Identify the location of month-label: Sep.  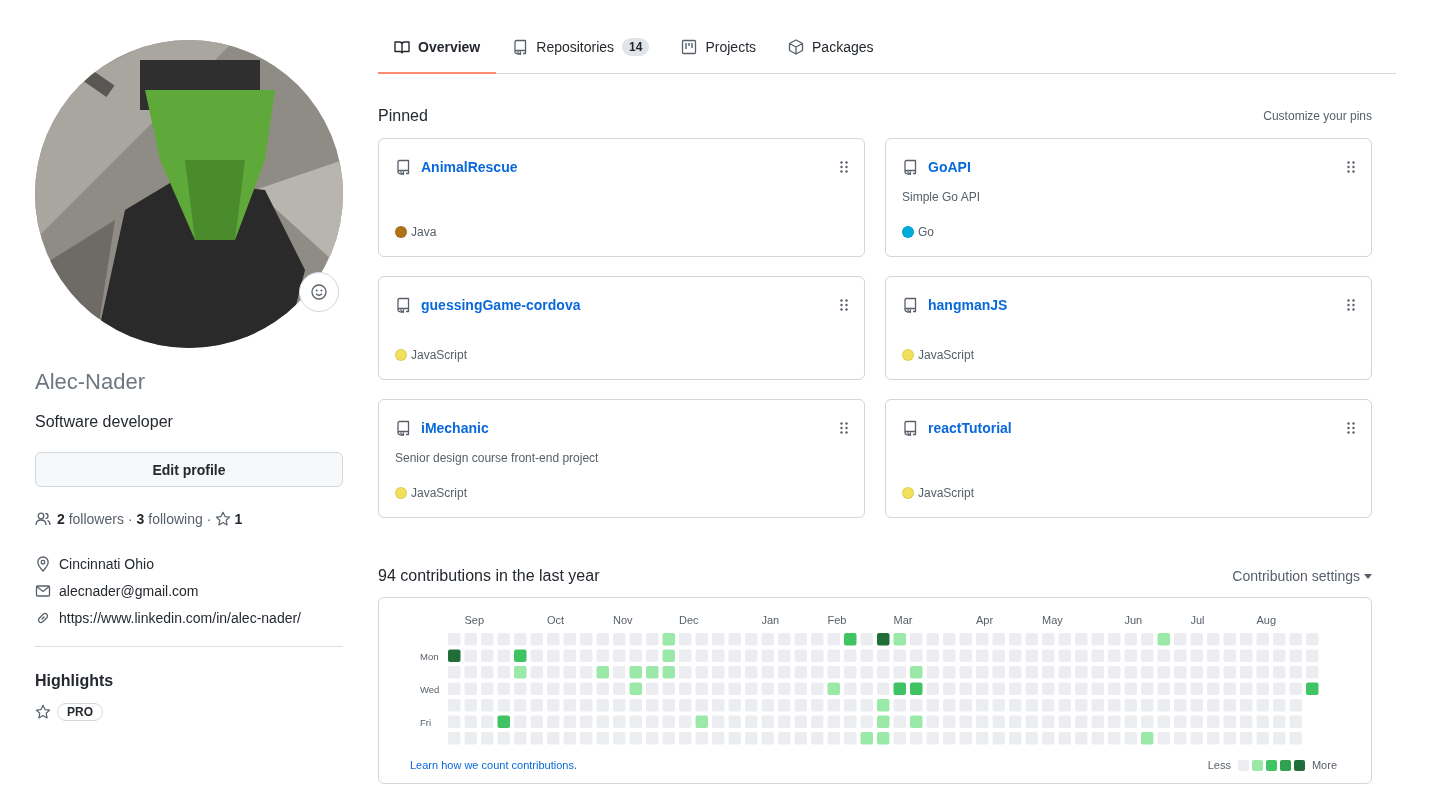
(474, 620).